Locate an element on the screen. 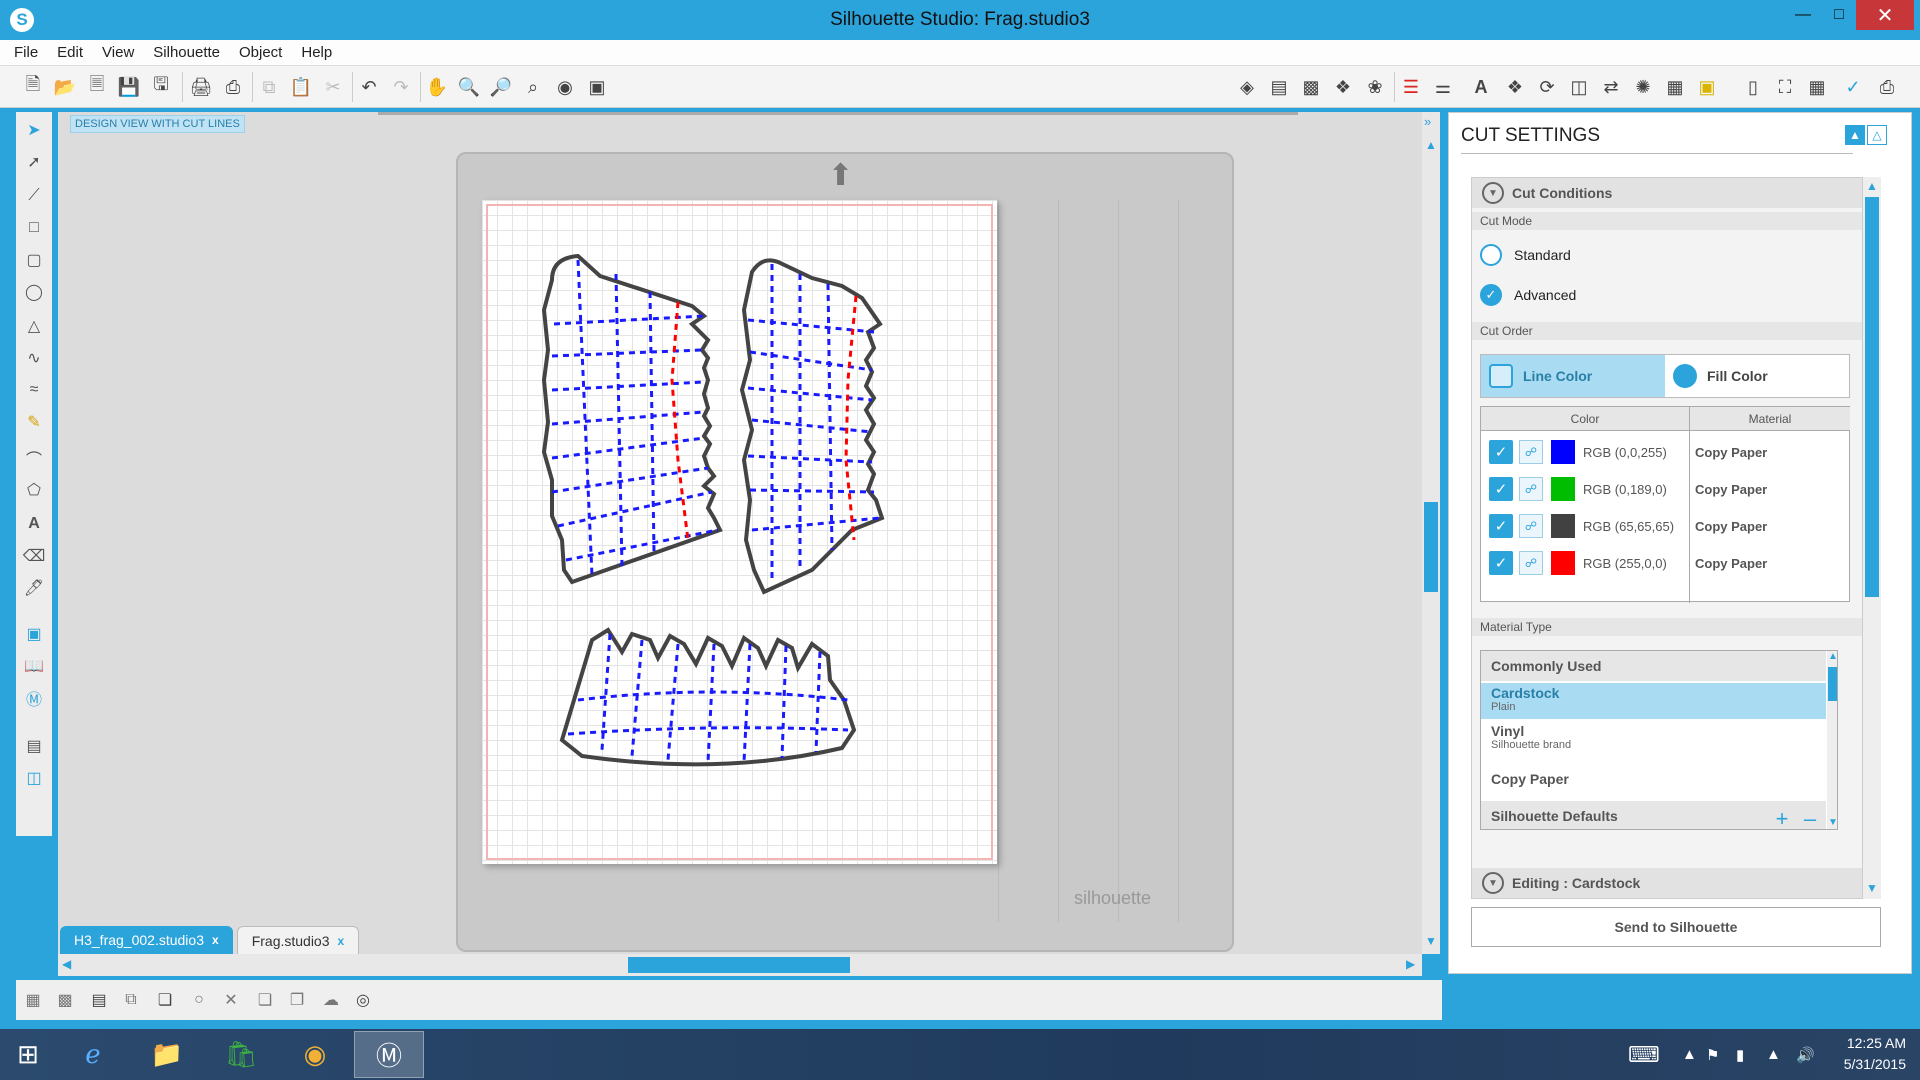 The image size is (1920, 1080). tab-h3-frag: H3_frag_002.studio3 x is located at coordinates (146, 940).